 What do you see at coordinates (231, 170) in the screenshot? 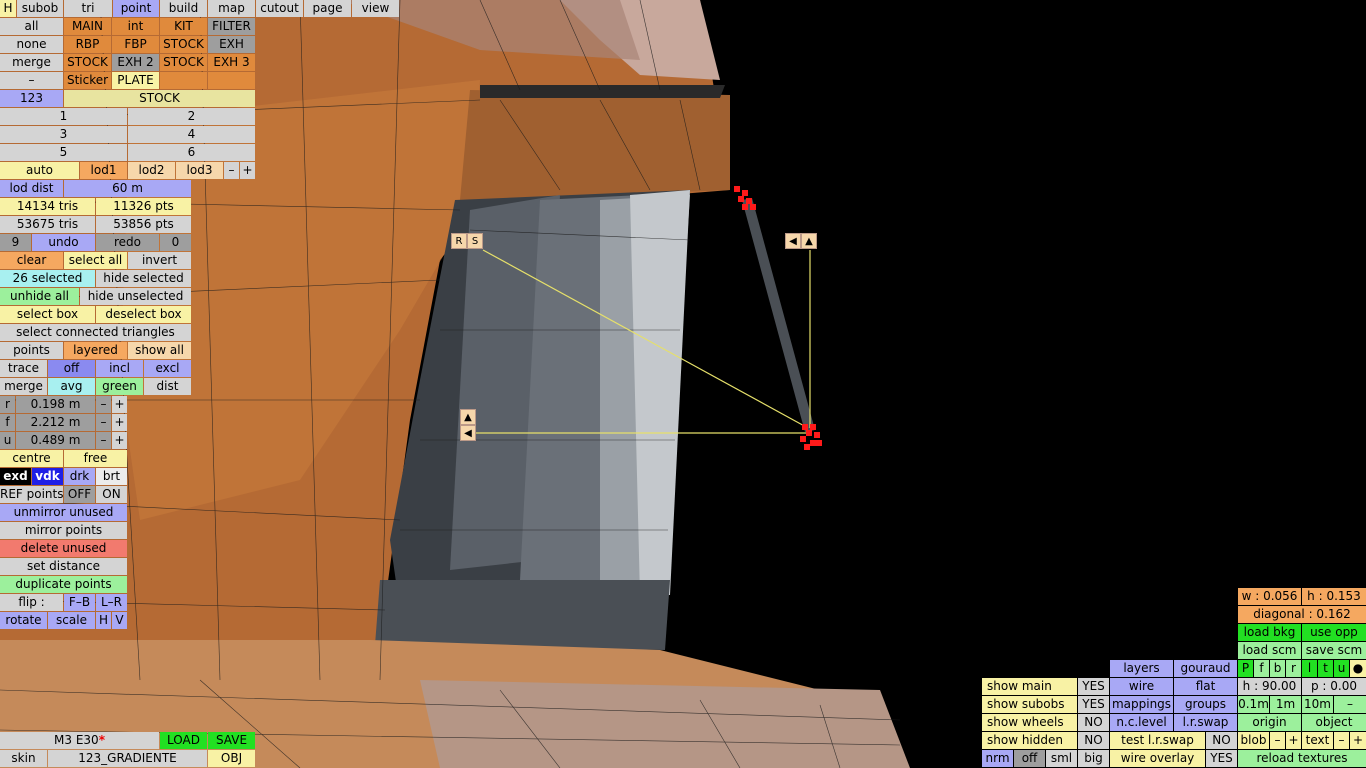
I see `lod-minus: –` at bounding box center [231, 170].